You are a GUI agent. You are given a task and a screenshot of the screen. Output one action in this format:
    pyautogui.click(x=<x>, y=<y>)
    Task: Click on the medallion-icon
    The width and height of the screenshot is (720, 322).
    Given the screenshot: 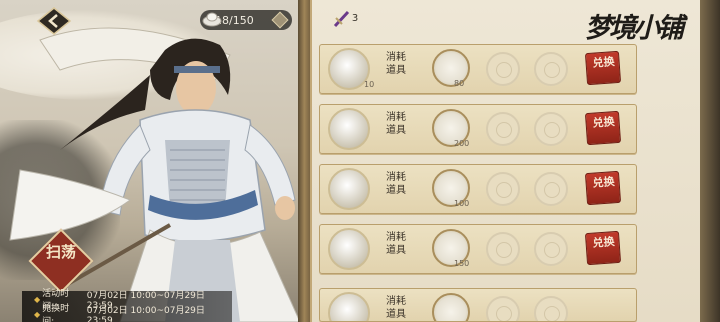 What is the action you would take?
    pyautogui.click(x=349, y=306)
    